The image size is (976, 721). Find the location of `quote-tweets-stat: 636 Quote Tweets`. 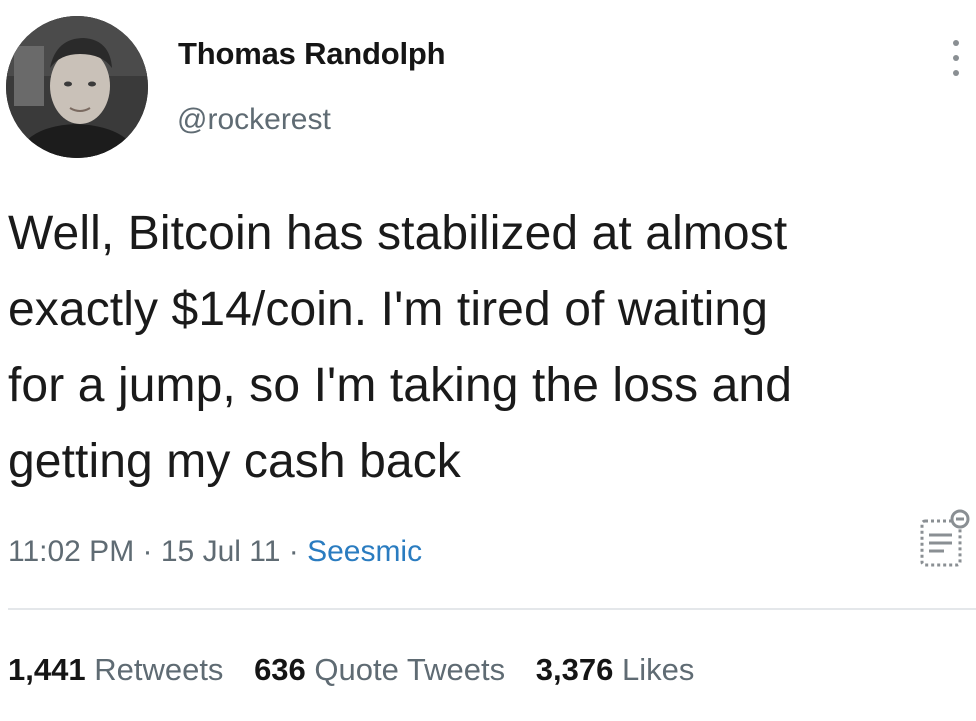

quote-tweets-stat: 636 Quote Tweets is located at coordinates (379, 669).